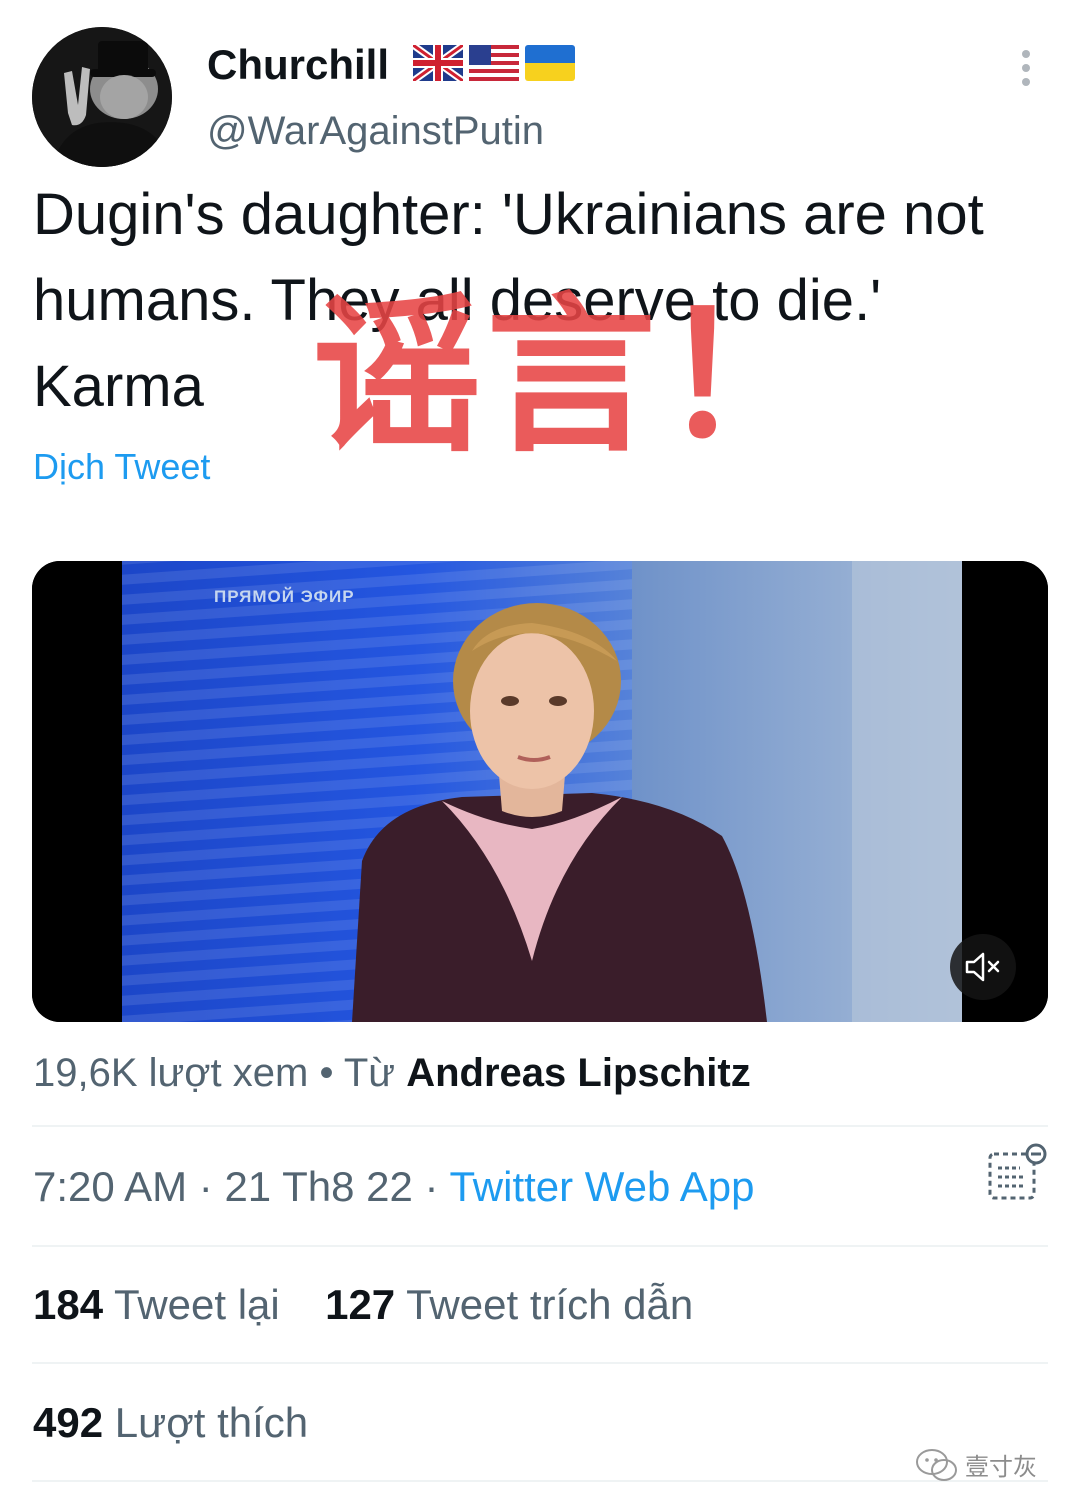 This screenshot has height=1512, width=1080. I want to click on author-flags, so click(494, 63).